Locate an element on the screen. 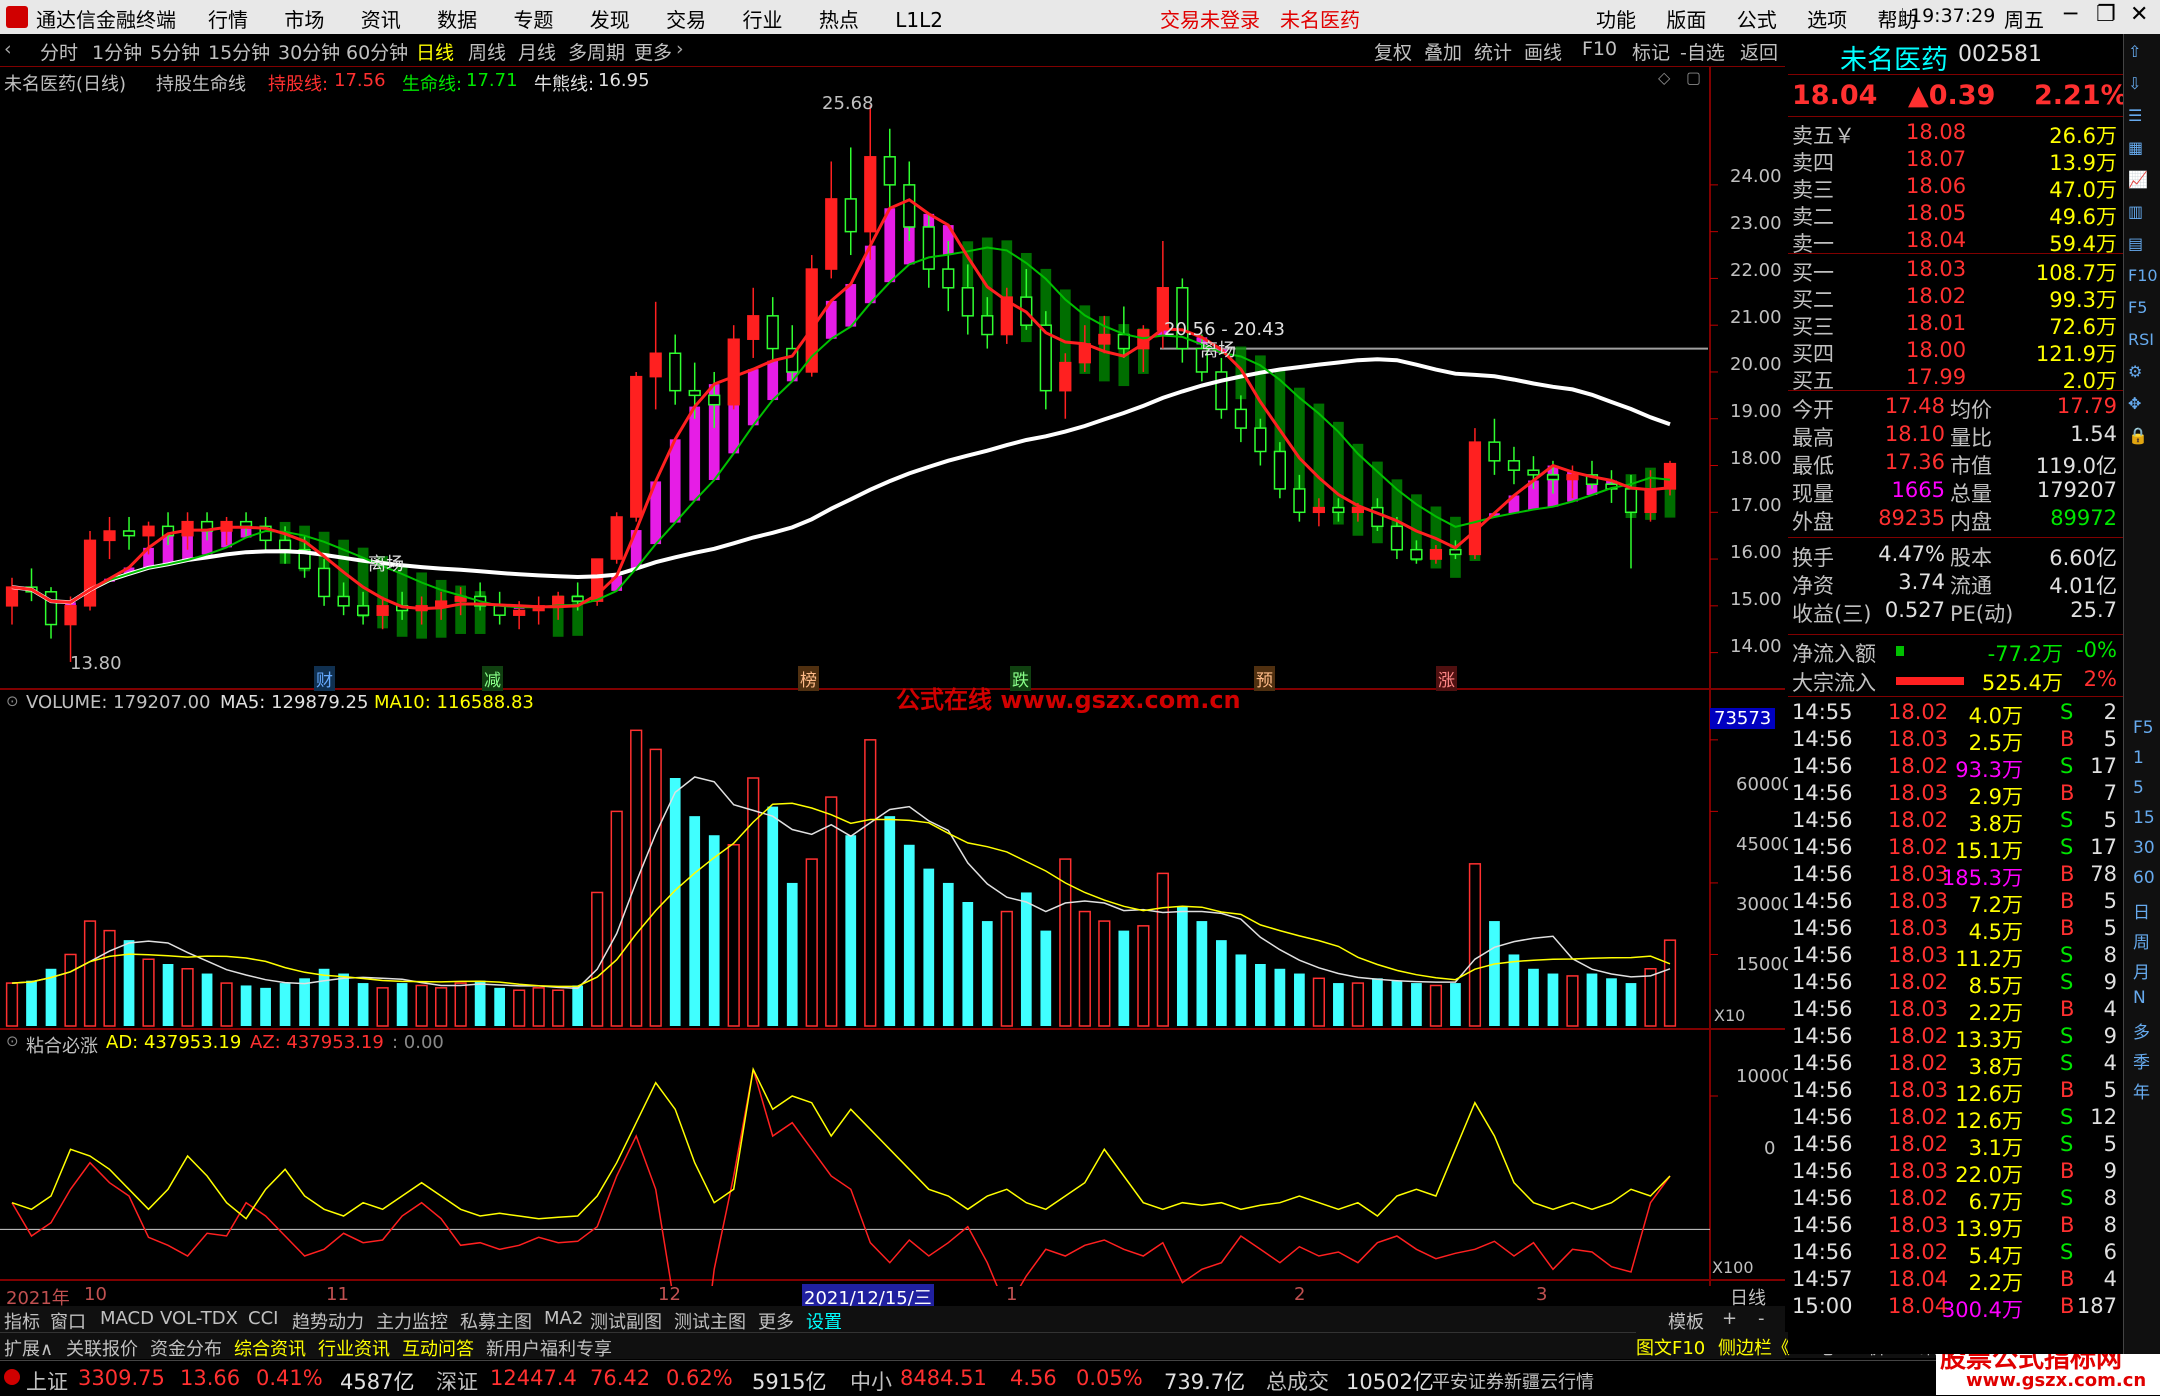 The image size is (2160, 1396). period-tab: 月线 is located at coordinates (537, 51).